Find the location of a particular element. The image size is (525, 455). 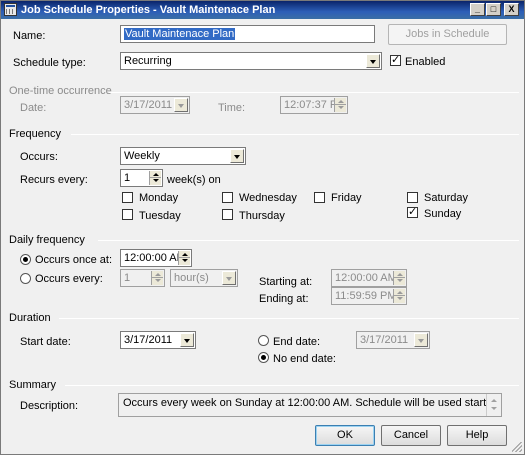

schedule-type-value: Recurring is located at coordinates (148, 61).